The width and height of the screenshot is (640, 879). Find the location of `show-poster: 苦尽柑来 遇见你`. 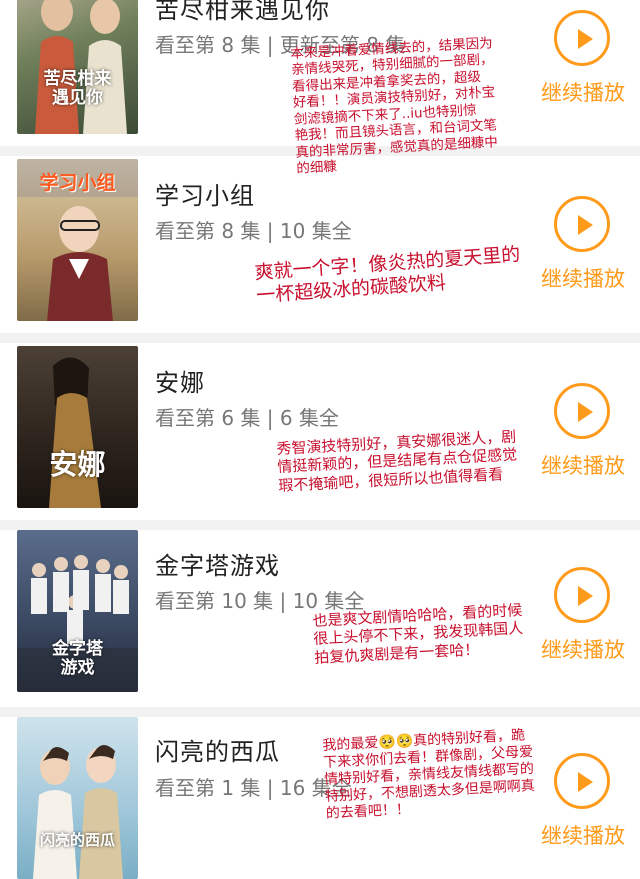

show-poster: 苦尽柑来 遇见你 is located at coordinates (77, 67).